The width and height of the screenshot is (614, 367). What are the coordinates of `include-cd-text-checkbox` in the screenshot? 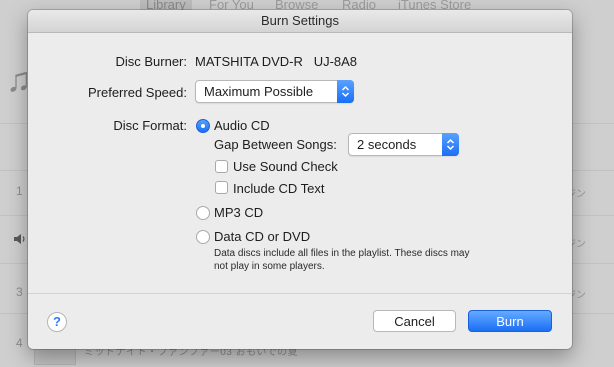 It's located at (221, 187).